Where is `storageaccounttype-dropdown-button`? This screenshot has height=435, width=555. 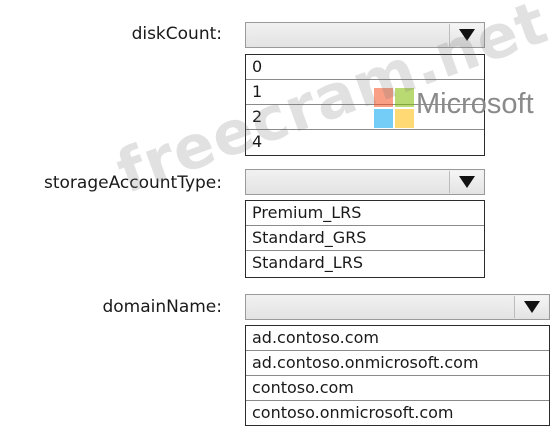
storageaccounttype-dropdown-button is located at coordinates (466, 182).